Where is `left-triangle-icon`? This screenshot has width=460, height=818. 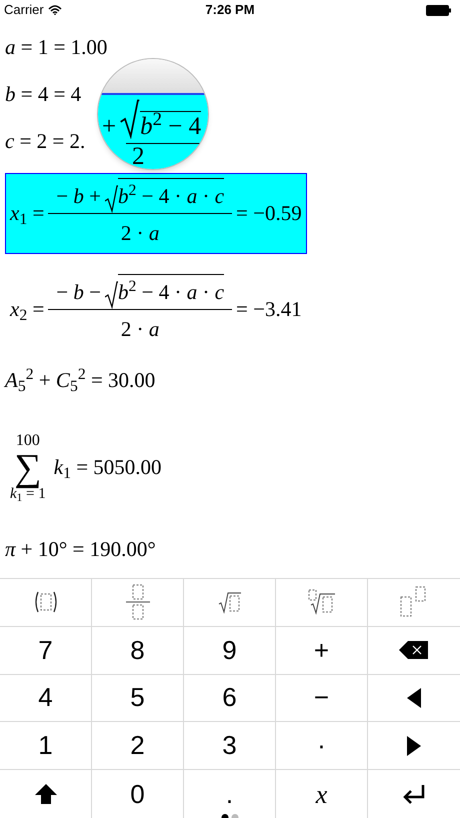 left-triangle-icon is located at coordinates (414, 698).